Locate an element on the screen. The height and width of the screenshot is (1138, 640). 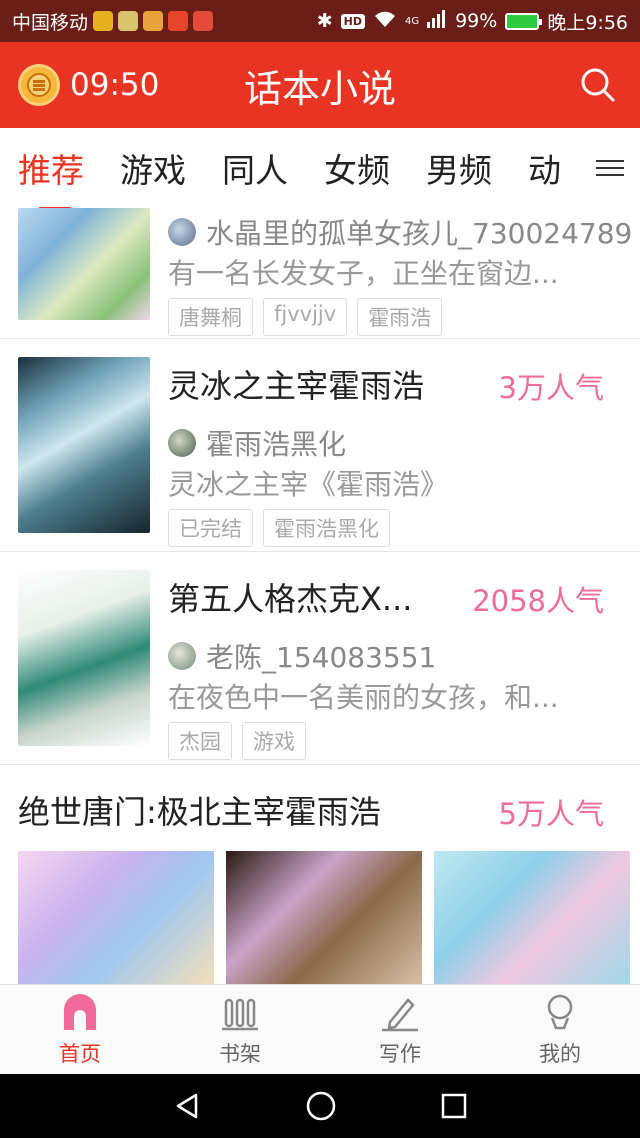
home-circle-icon is located at coordinates (321, 1106).